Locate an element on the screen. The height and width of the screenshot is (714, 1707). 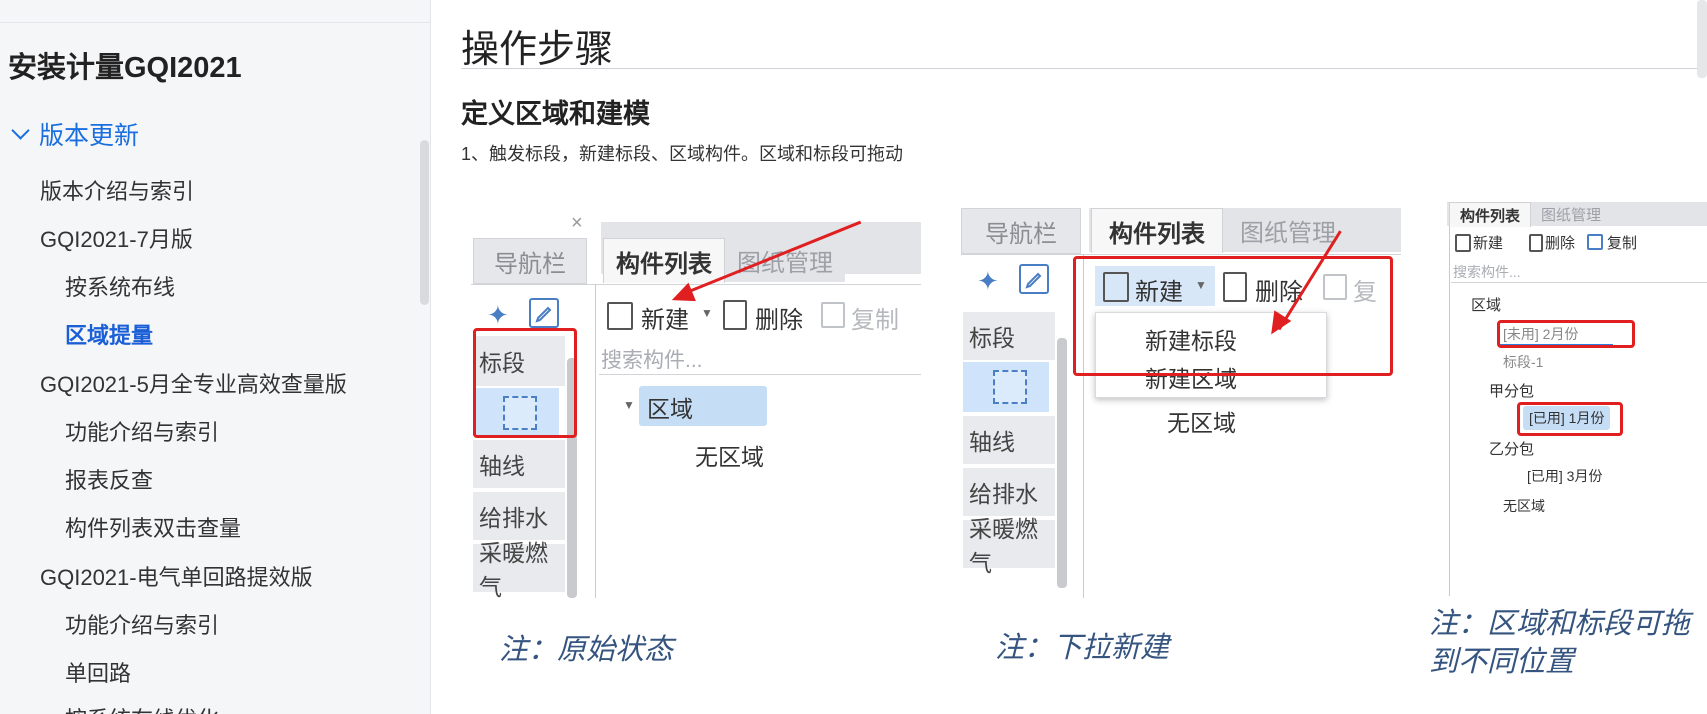
sidebar-item-version-intro: 版本介绍与索引 is located at coordinates (117, 190).